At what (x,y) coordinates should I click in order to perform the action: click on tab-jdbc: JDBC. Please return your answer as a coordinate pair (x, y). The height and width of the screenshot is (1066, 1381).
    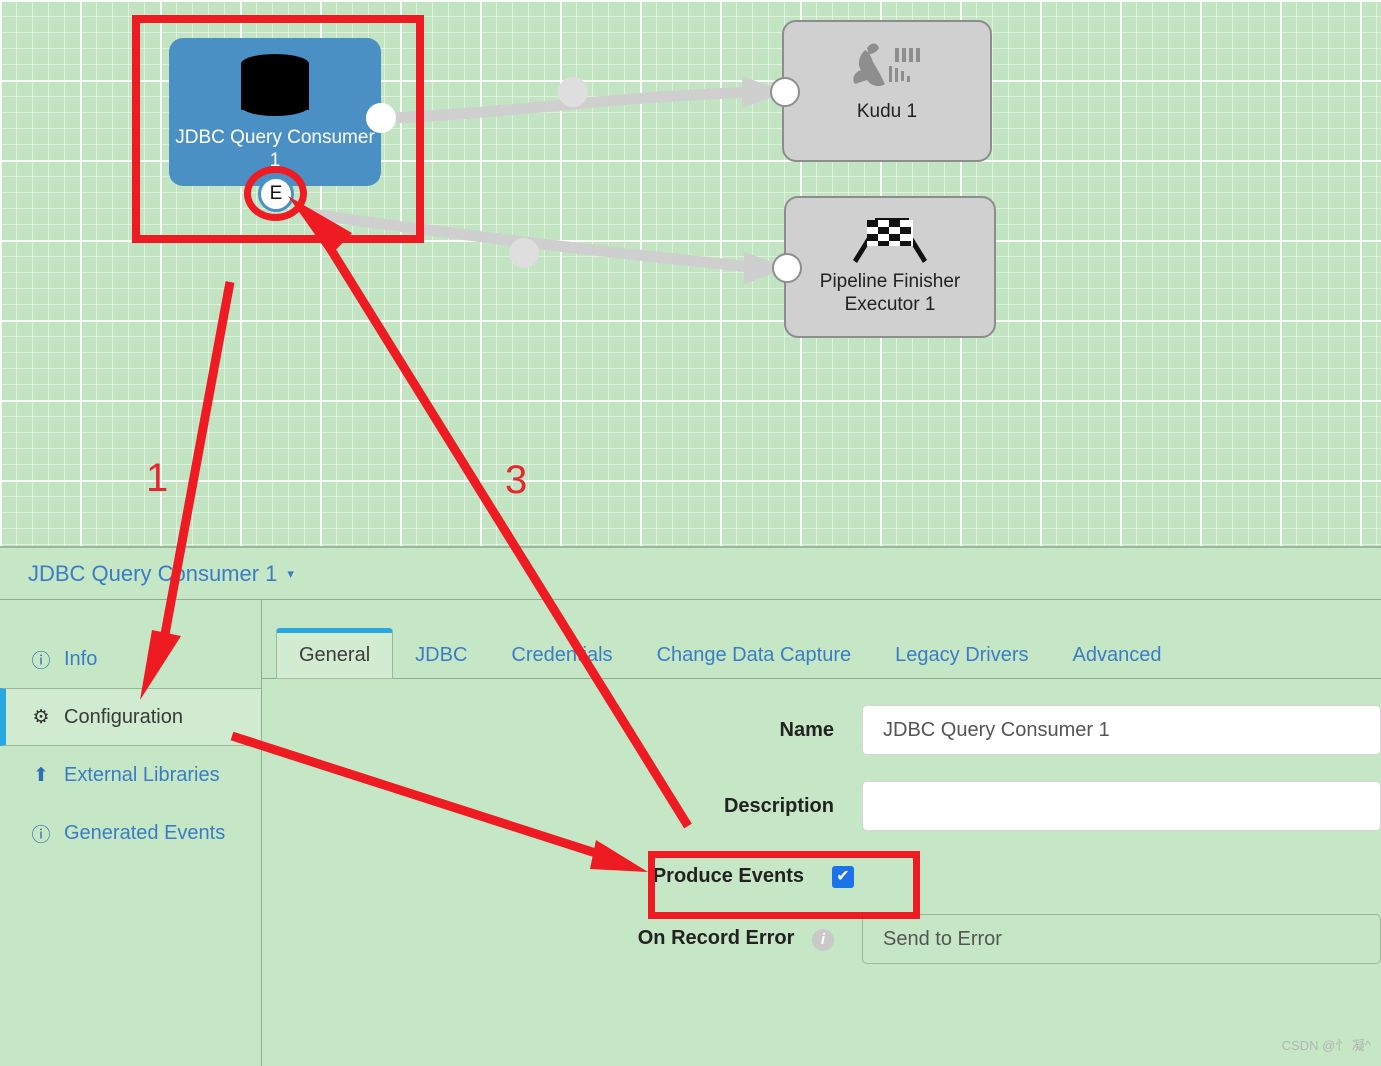
    Looking at the image, I should click on (441, 655).